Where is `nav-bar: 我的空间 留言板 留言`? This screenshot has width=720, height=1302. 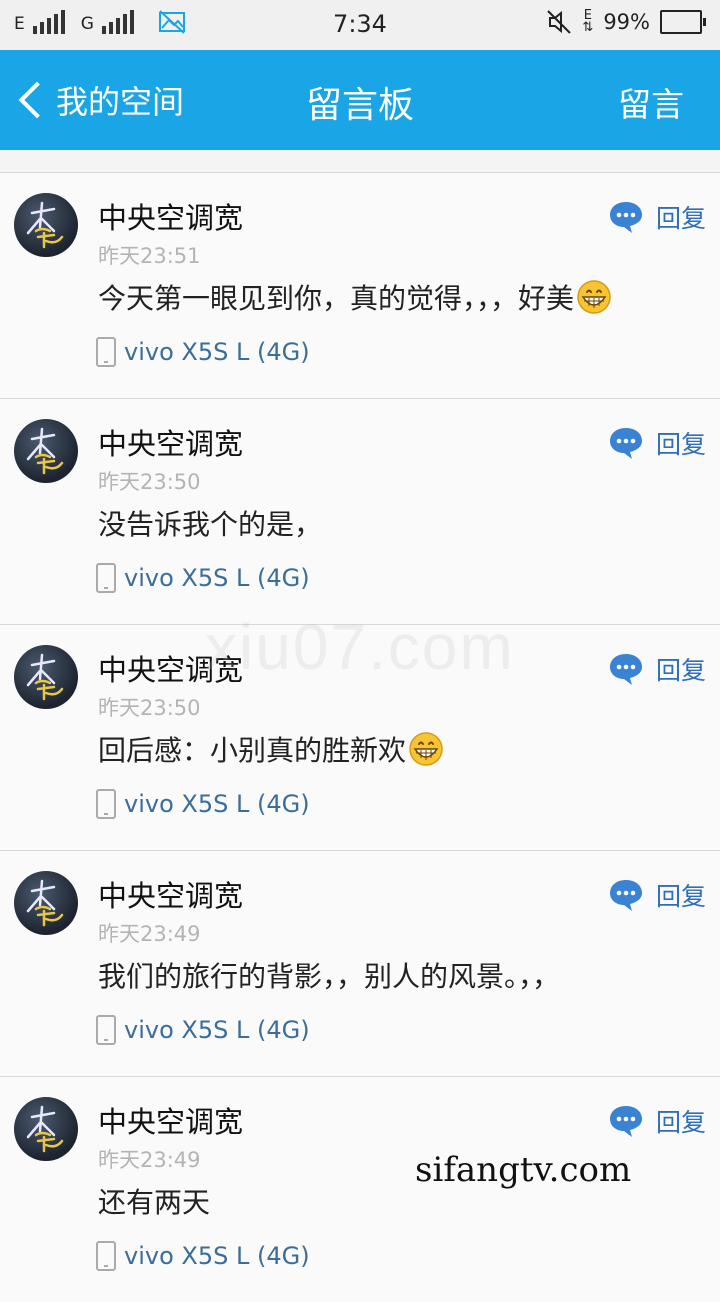
nav-bar: 我的空间 留言板 留言 is located at coordinates (360, 100).